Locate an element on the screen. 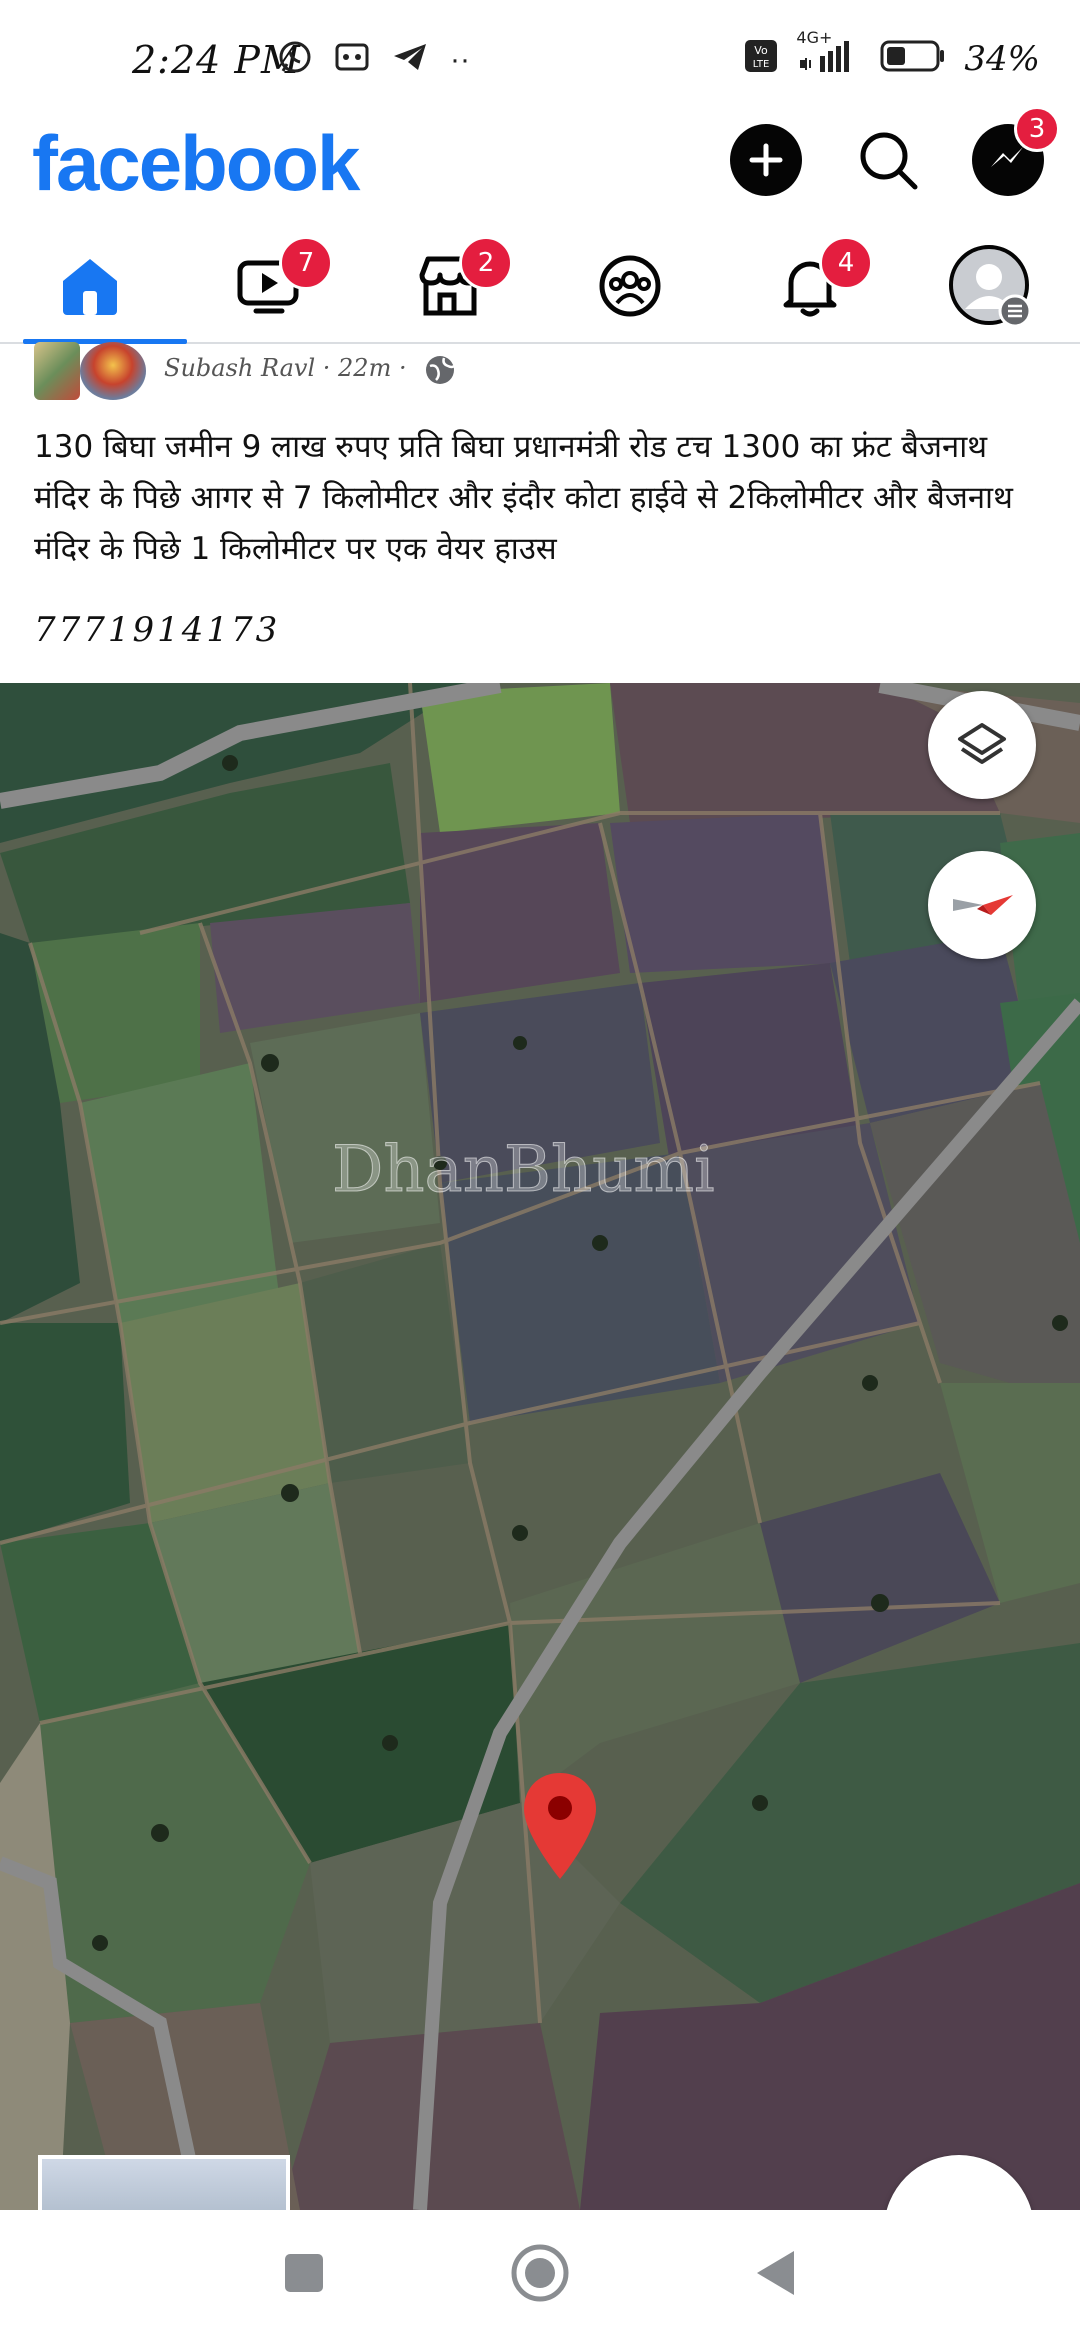 This screenshot has width=1080, height=2340. more-notifications-icon: ·· is located at coordinates (460, 59).